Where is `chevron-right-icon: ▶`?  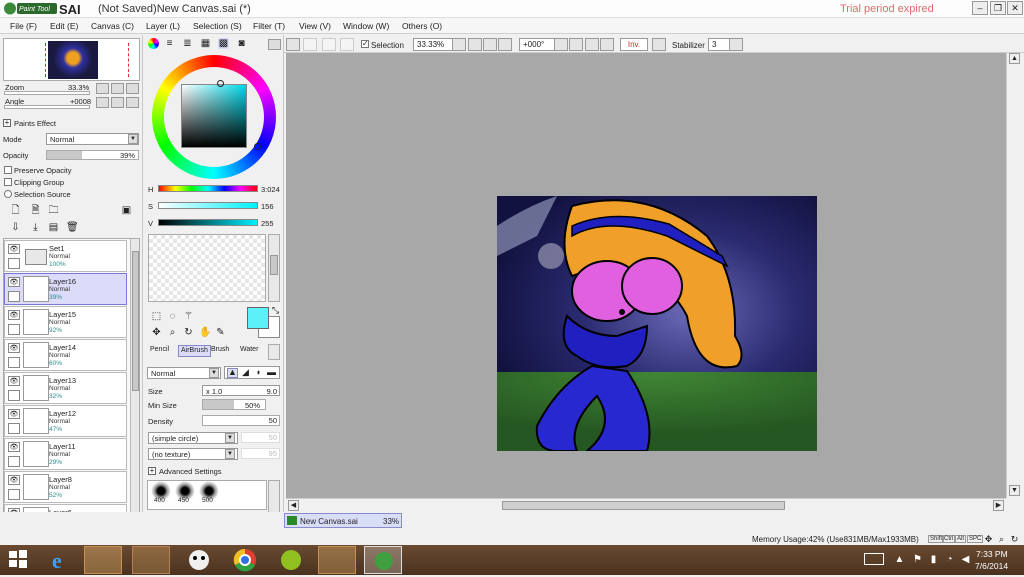
chevron-right-icon: ▶ is located at coordinates (998, 505).